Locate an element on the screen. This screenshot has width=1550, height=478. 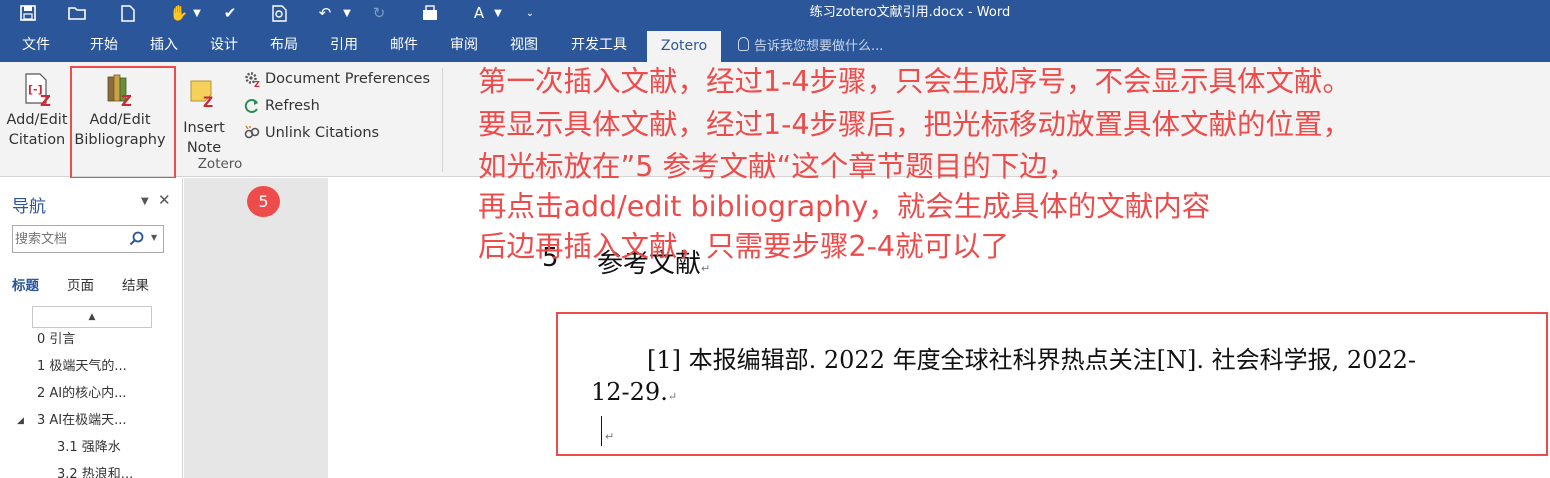
tab-insert: 插入 is located at coordinates (164, 44).